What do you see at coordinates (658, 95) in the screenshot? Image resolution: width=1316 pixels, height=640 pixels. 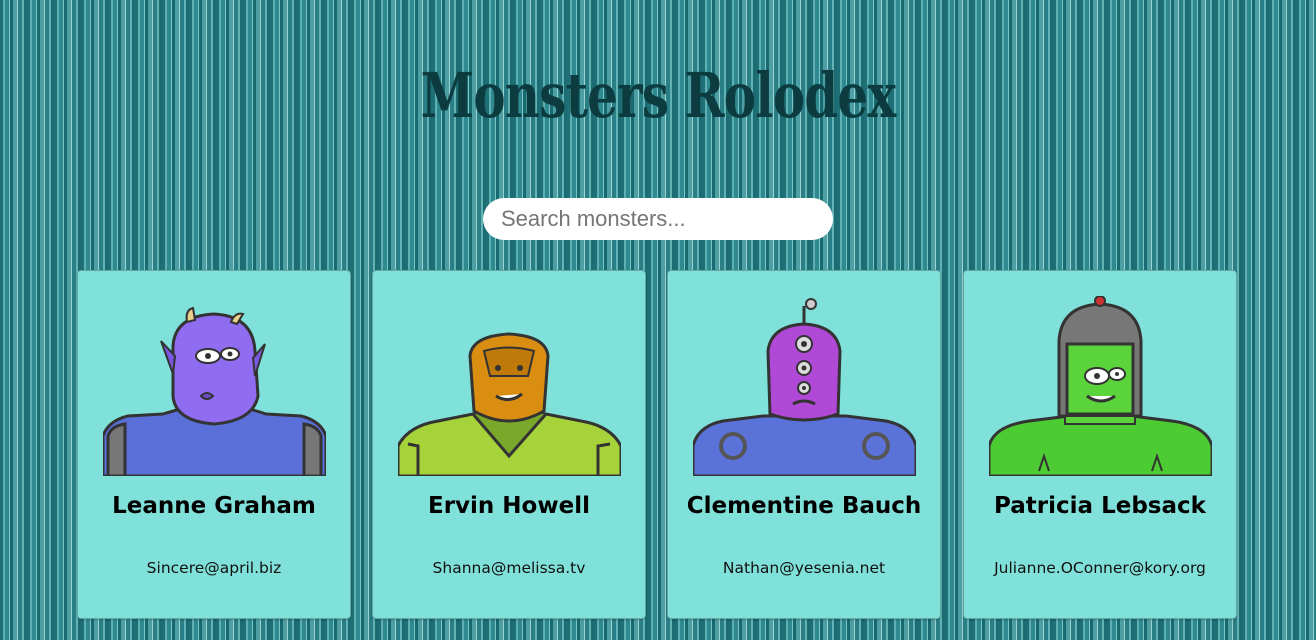 I see `page-title: Monsters Rolodex` at bounding box center [658, 95].